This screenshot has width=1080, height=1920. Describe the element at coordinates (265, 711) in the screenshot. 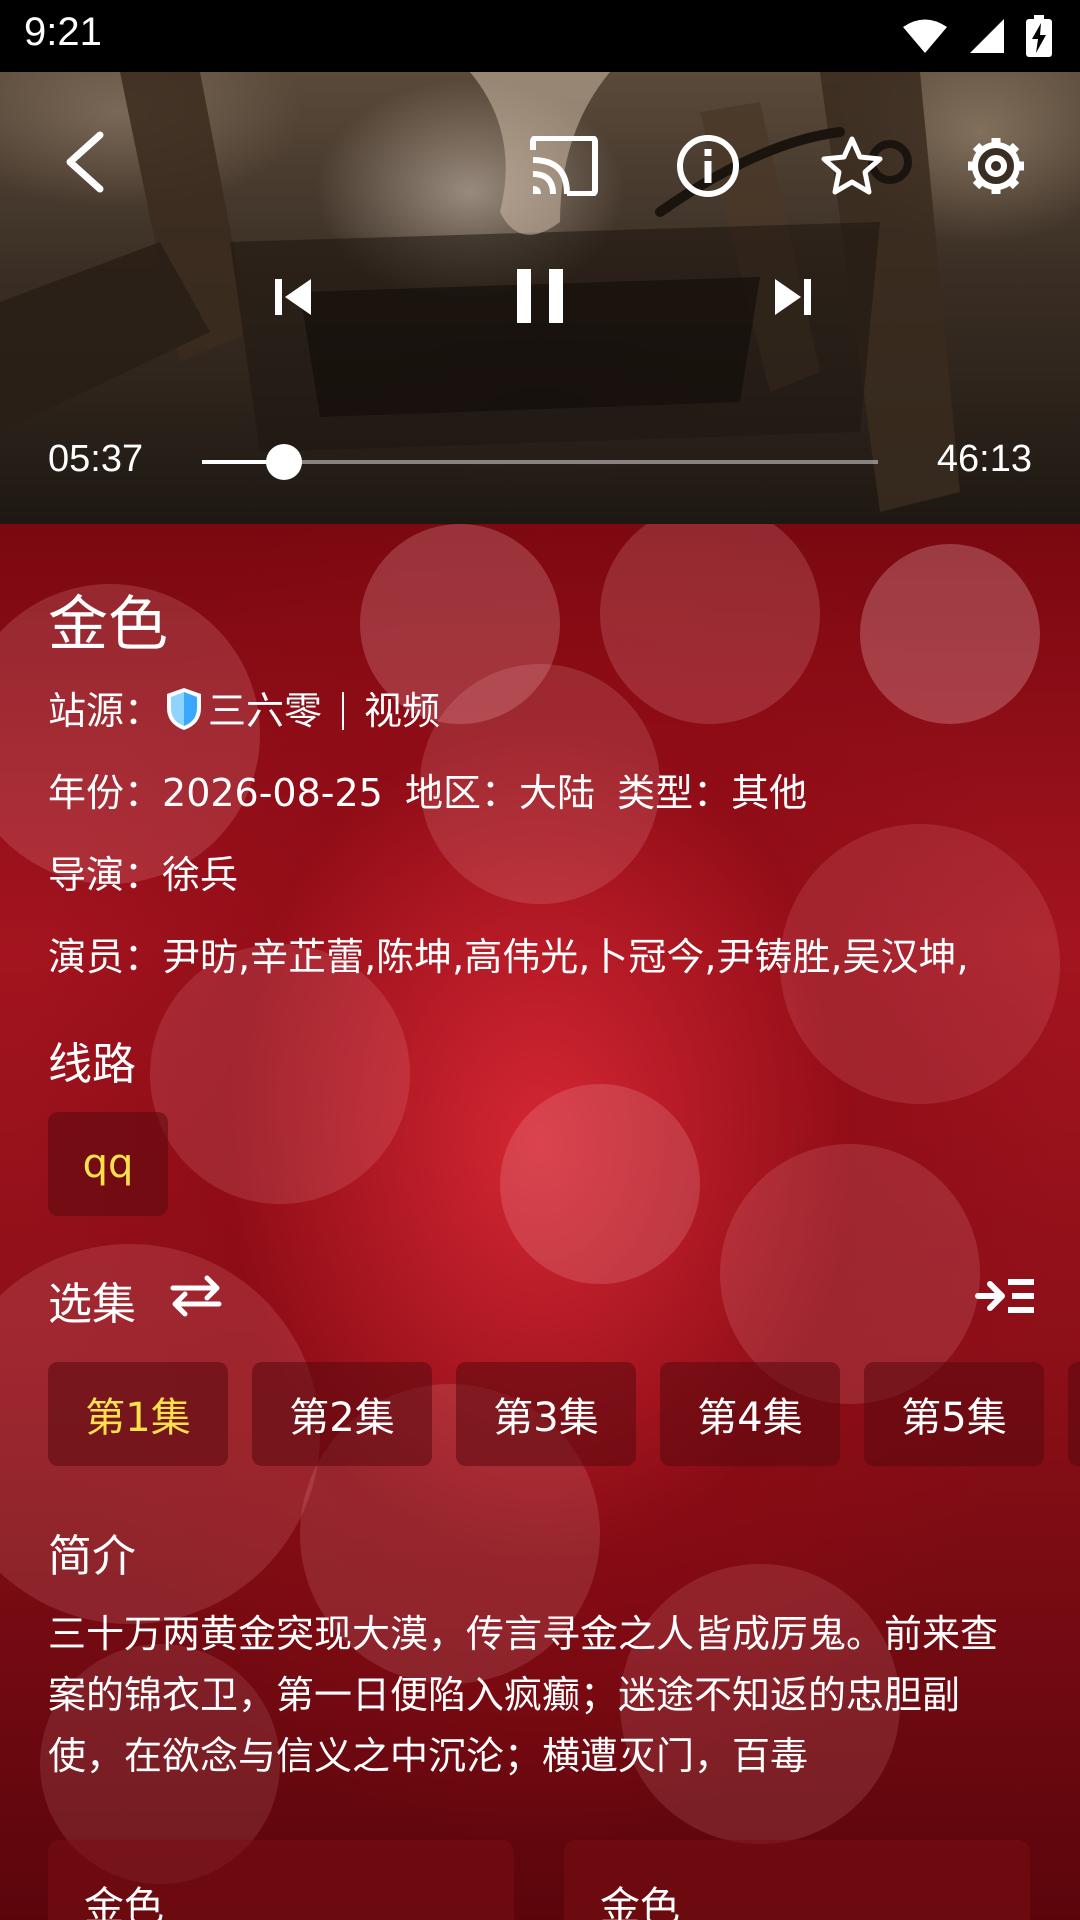

I see `source-name: 三六零` at that location.